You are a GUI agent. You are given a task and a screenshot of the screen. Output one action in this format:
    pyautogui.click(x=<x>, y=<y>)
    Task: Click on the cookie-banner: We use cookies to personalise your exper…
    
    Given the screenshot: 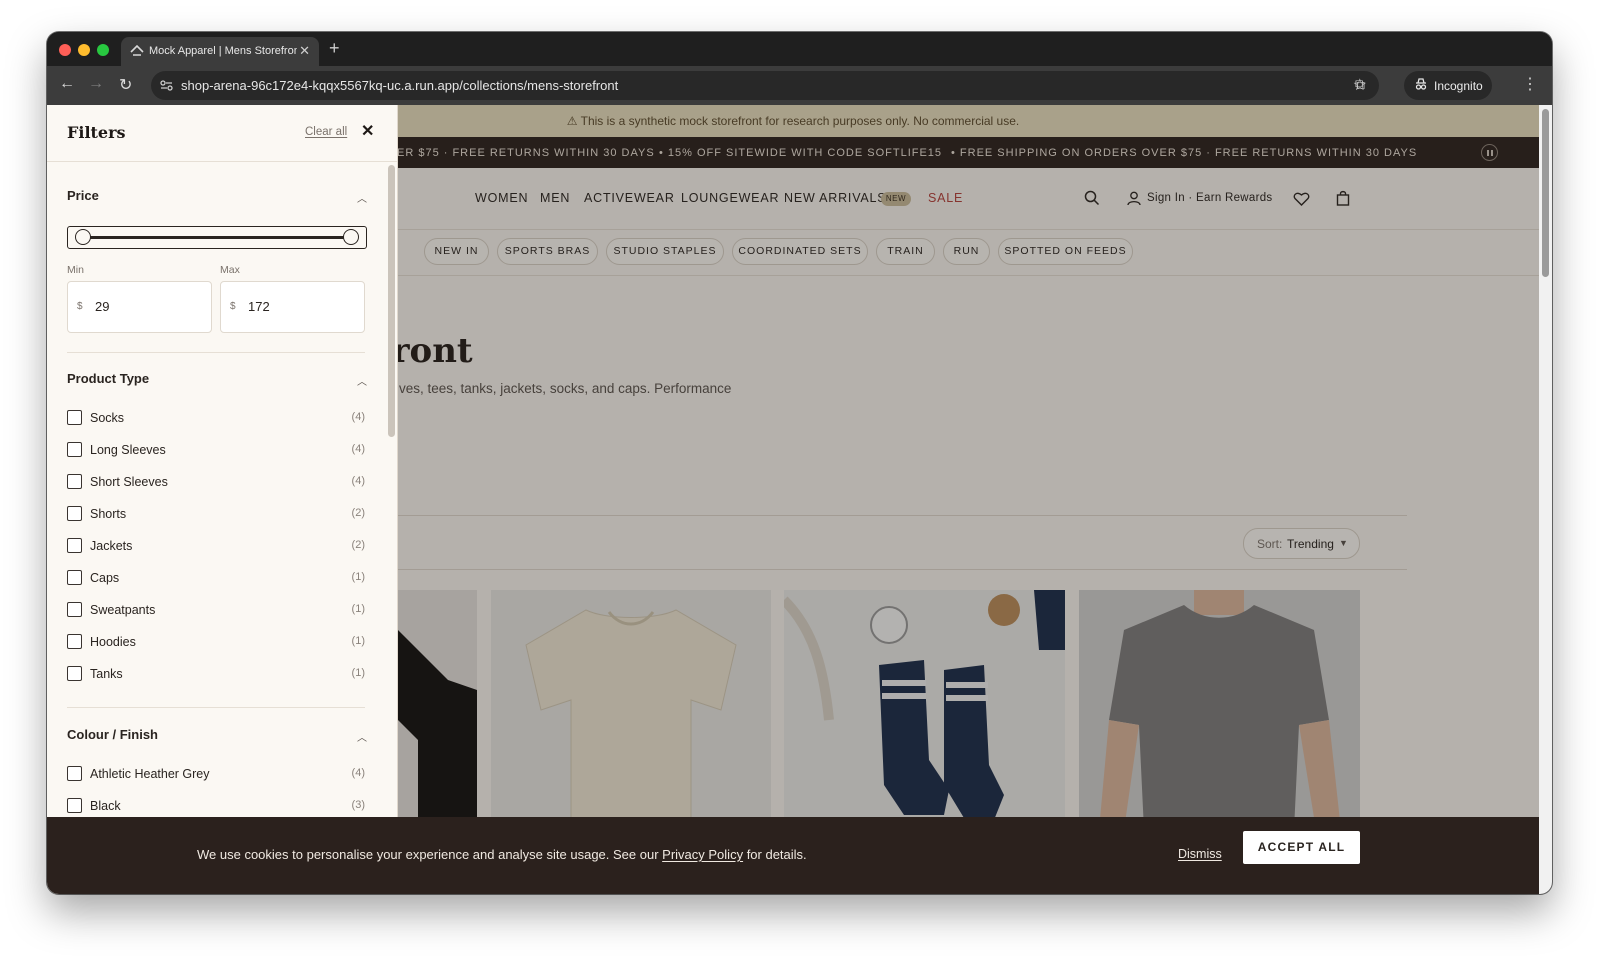 What is the action you would take?
    pyautogui.click(x=793, y=855)
    